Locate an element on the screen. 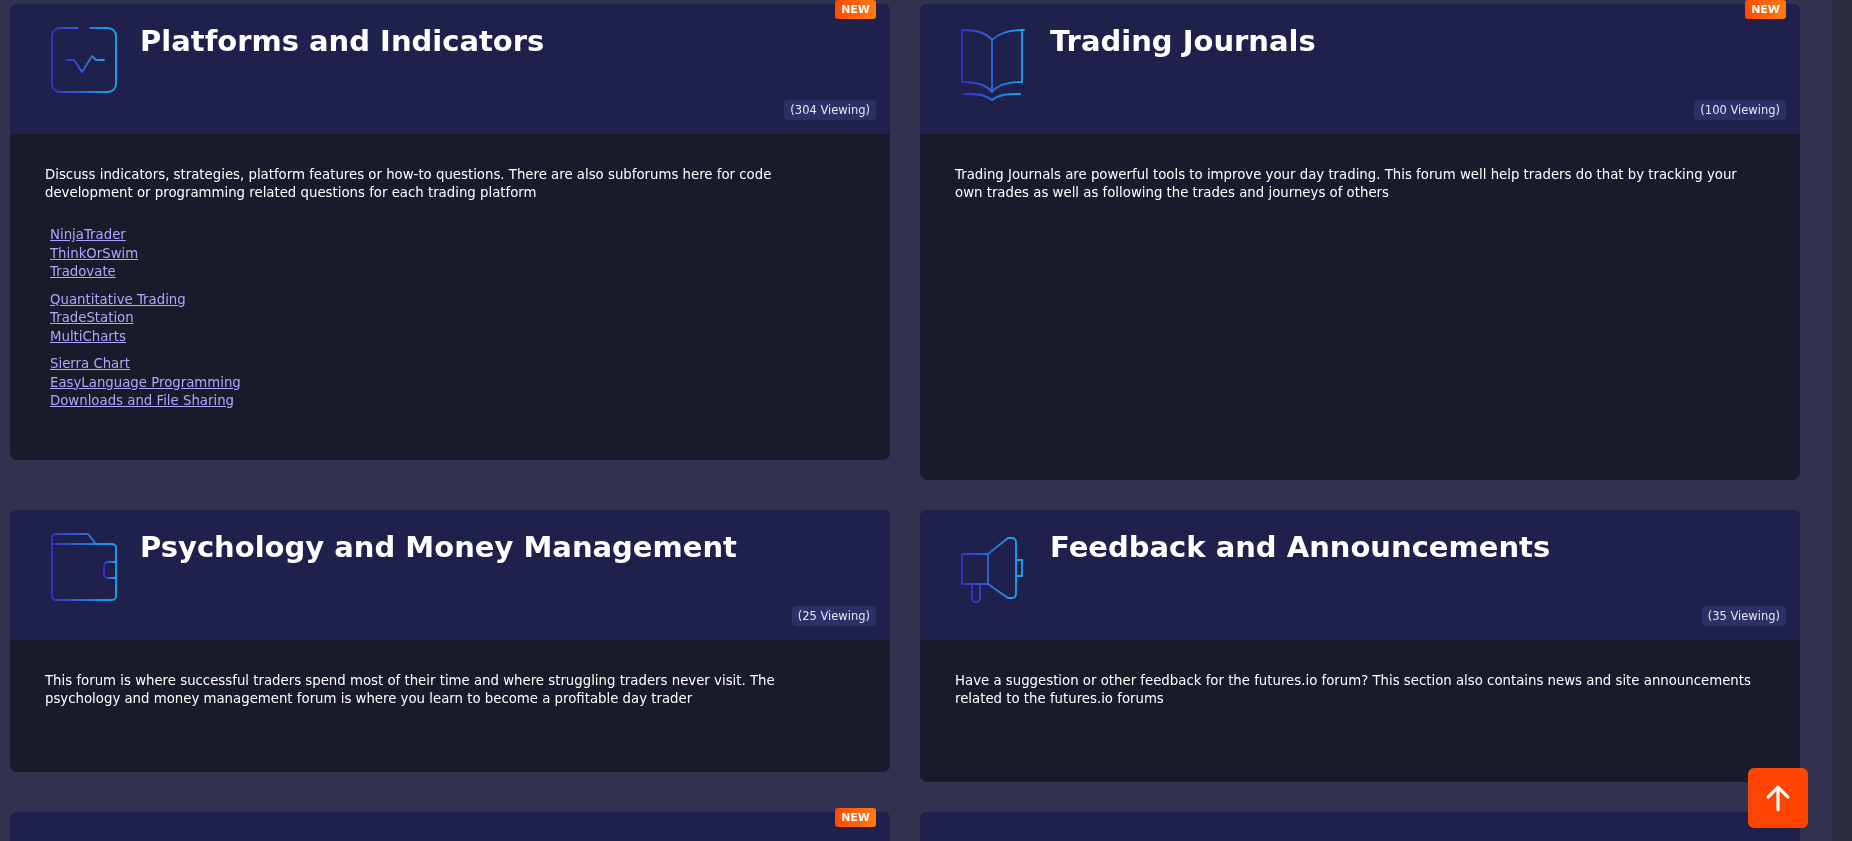  subforum-link: Tradovate is located at coordinates (83, 272).